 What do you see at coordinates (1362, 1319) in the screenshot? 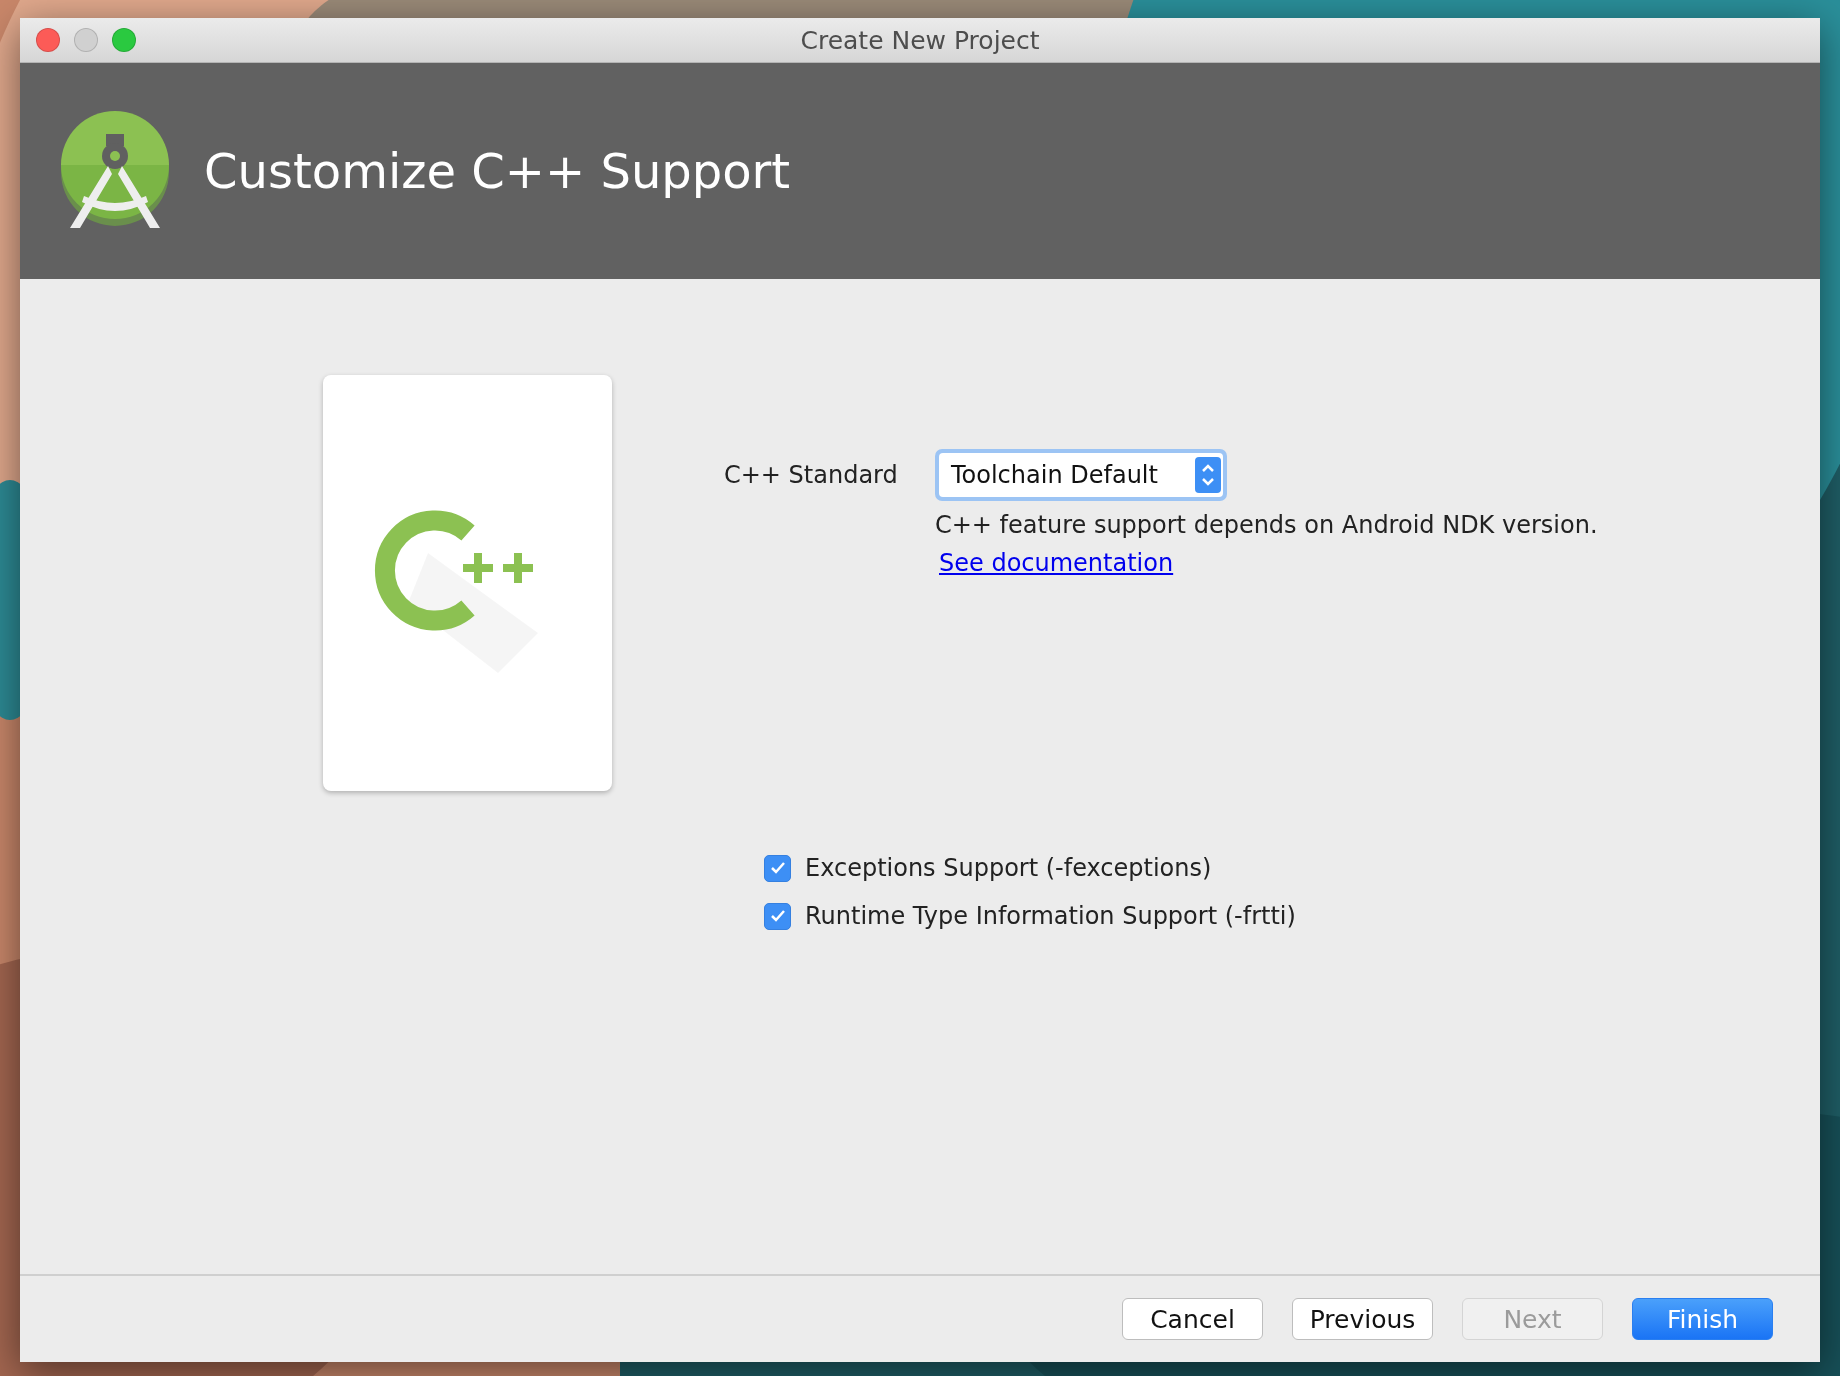
I see `dialog-button: Previous` at bounding box center [1362, 1319].